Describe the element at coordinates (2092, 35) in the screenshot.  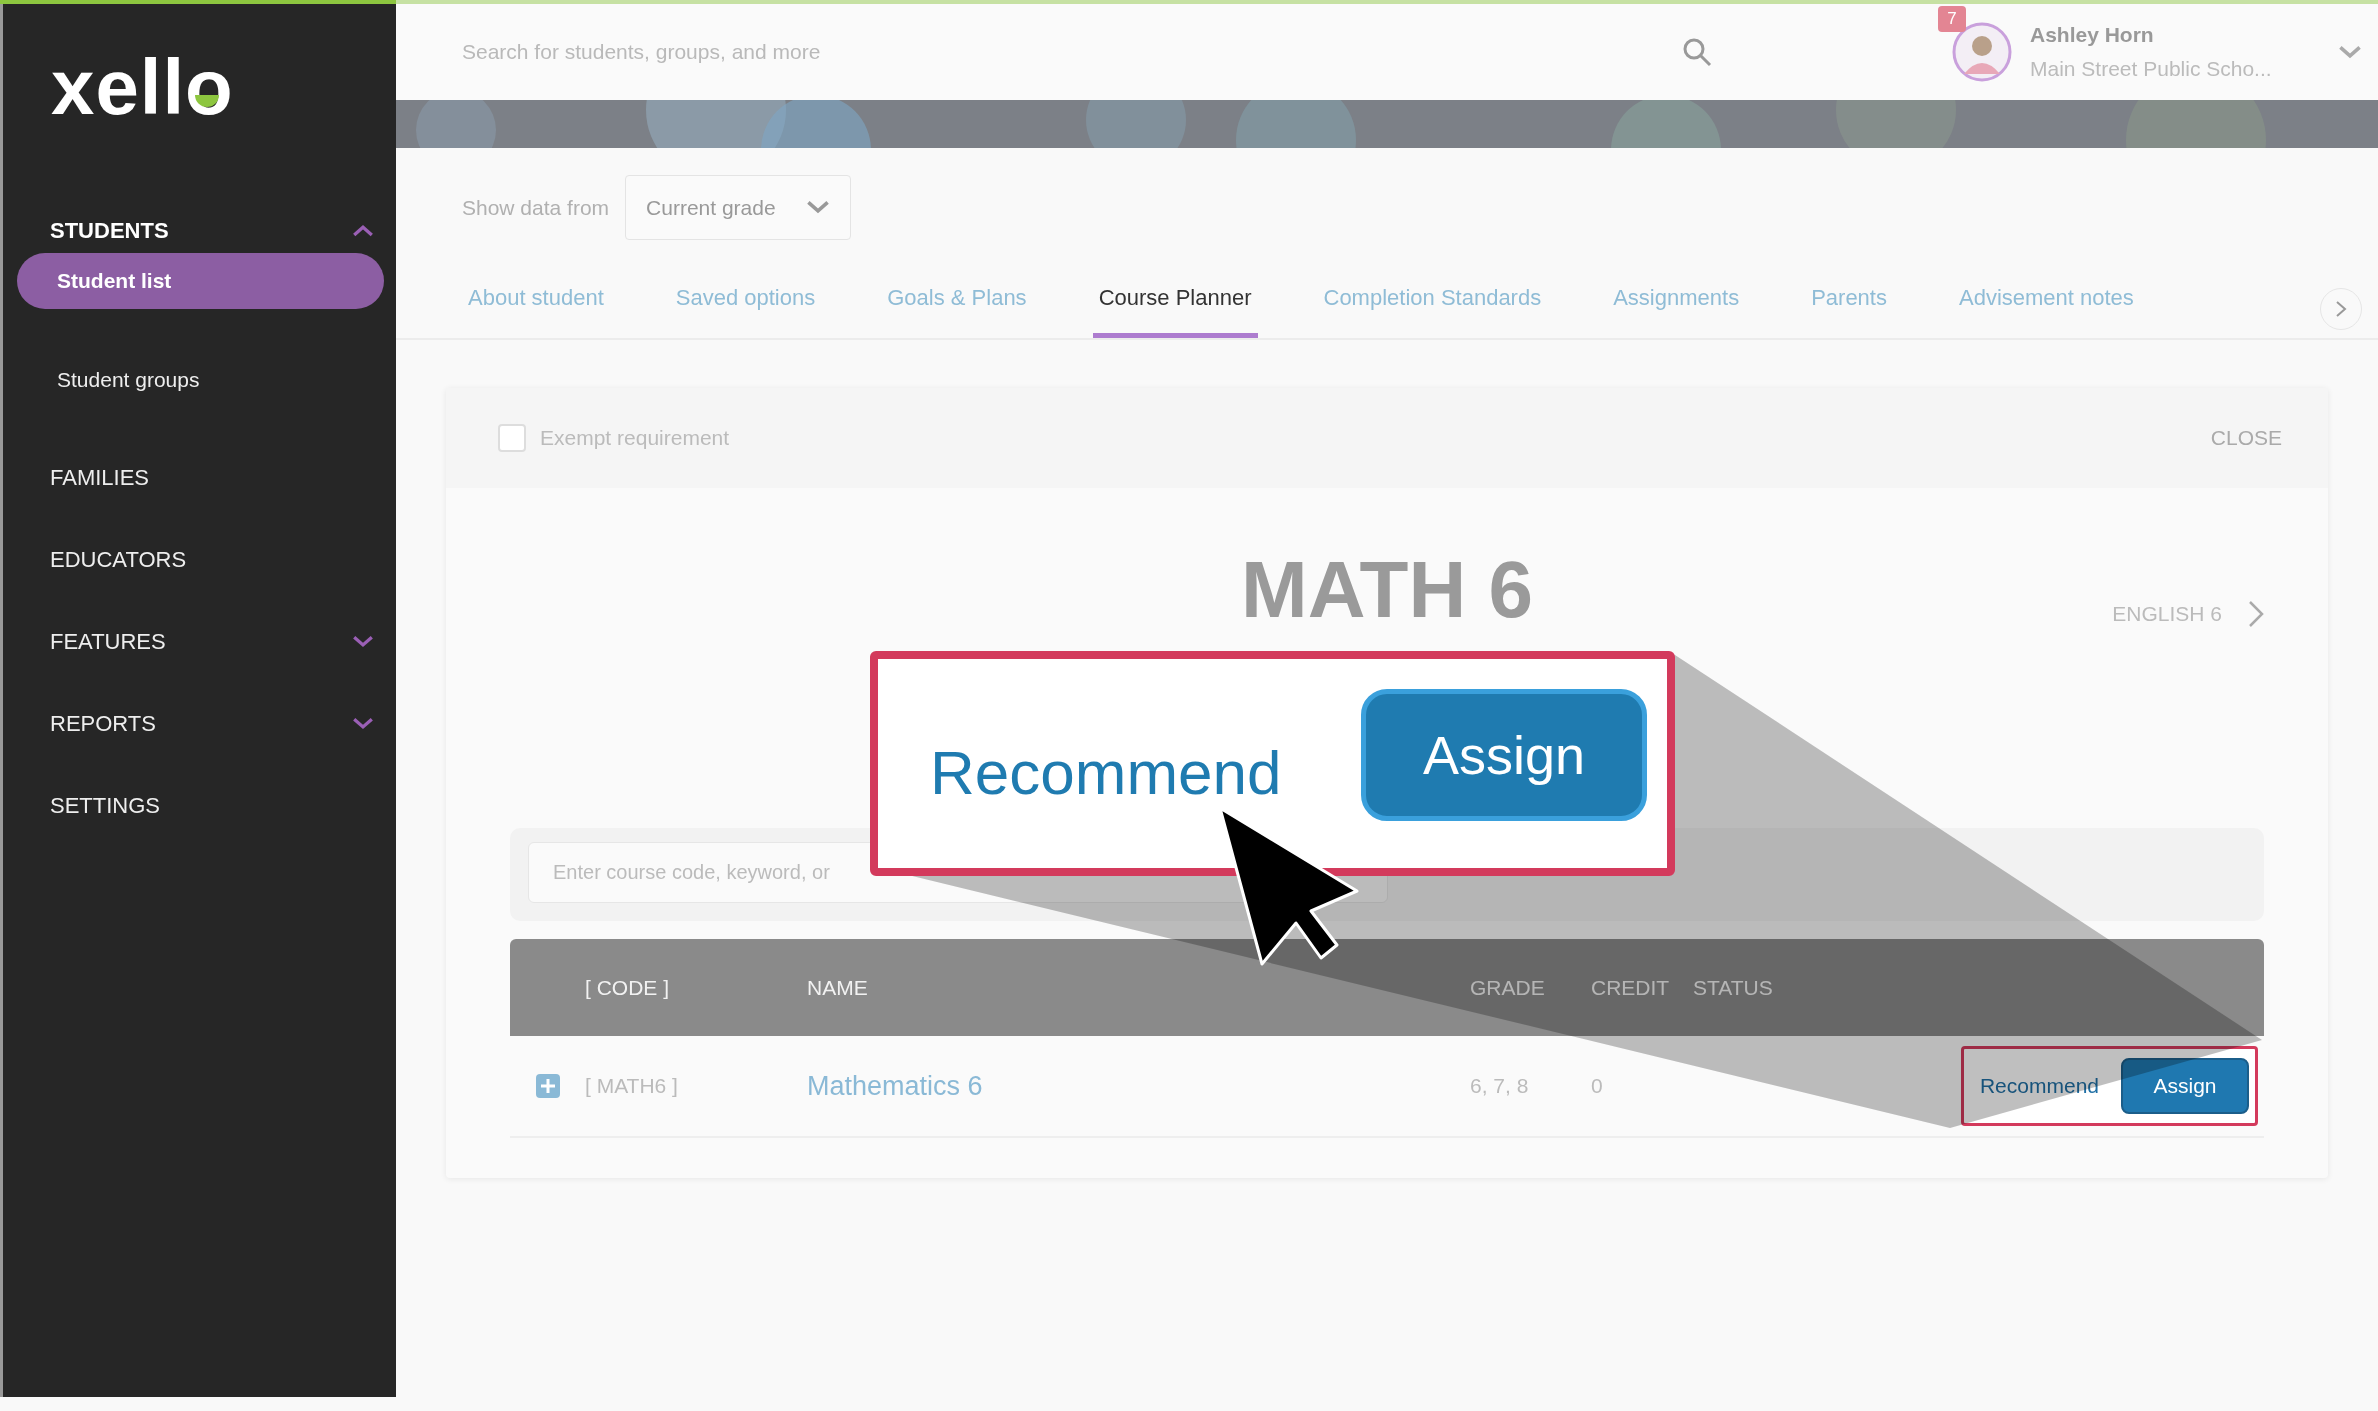
I see `user-name: Ashley Horn` at that location.